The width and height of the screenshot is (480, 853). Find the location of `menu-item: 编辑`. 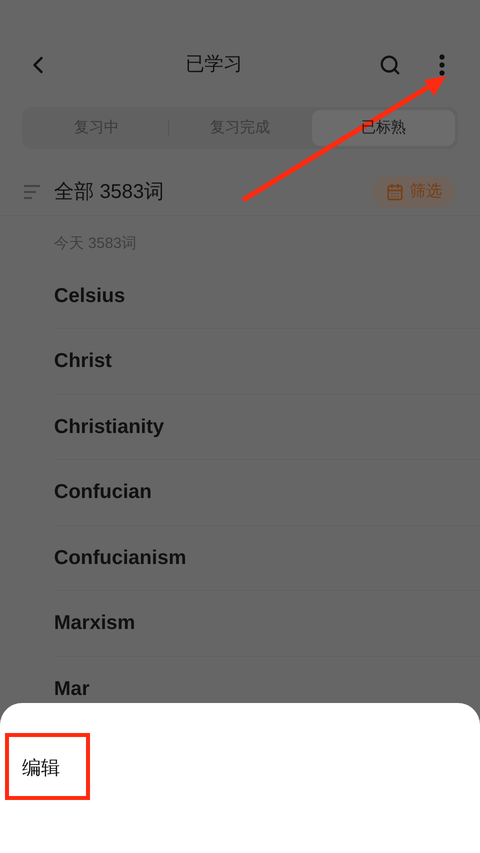

menu-item: 编辑 is located at coordinates (41, 769).